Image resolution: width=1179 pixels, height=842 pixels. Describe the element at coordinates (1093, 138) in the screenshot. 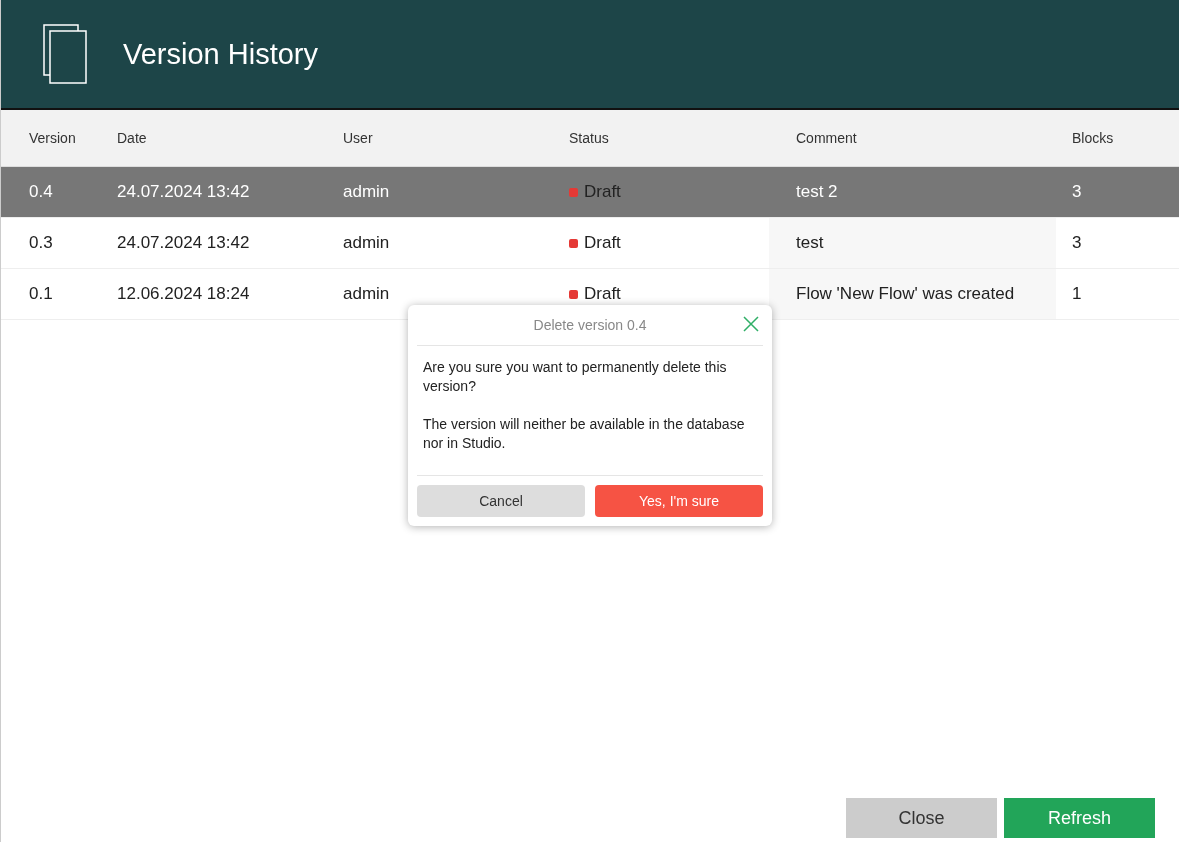

I see `column-header: Blocks` at that location.